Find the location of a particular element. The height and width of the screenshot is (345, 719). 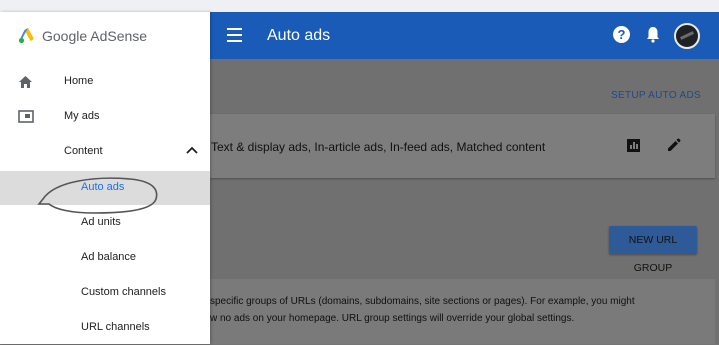

sidebar-item-custom-channels: Custom channels is located at coordinates (105, 293).